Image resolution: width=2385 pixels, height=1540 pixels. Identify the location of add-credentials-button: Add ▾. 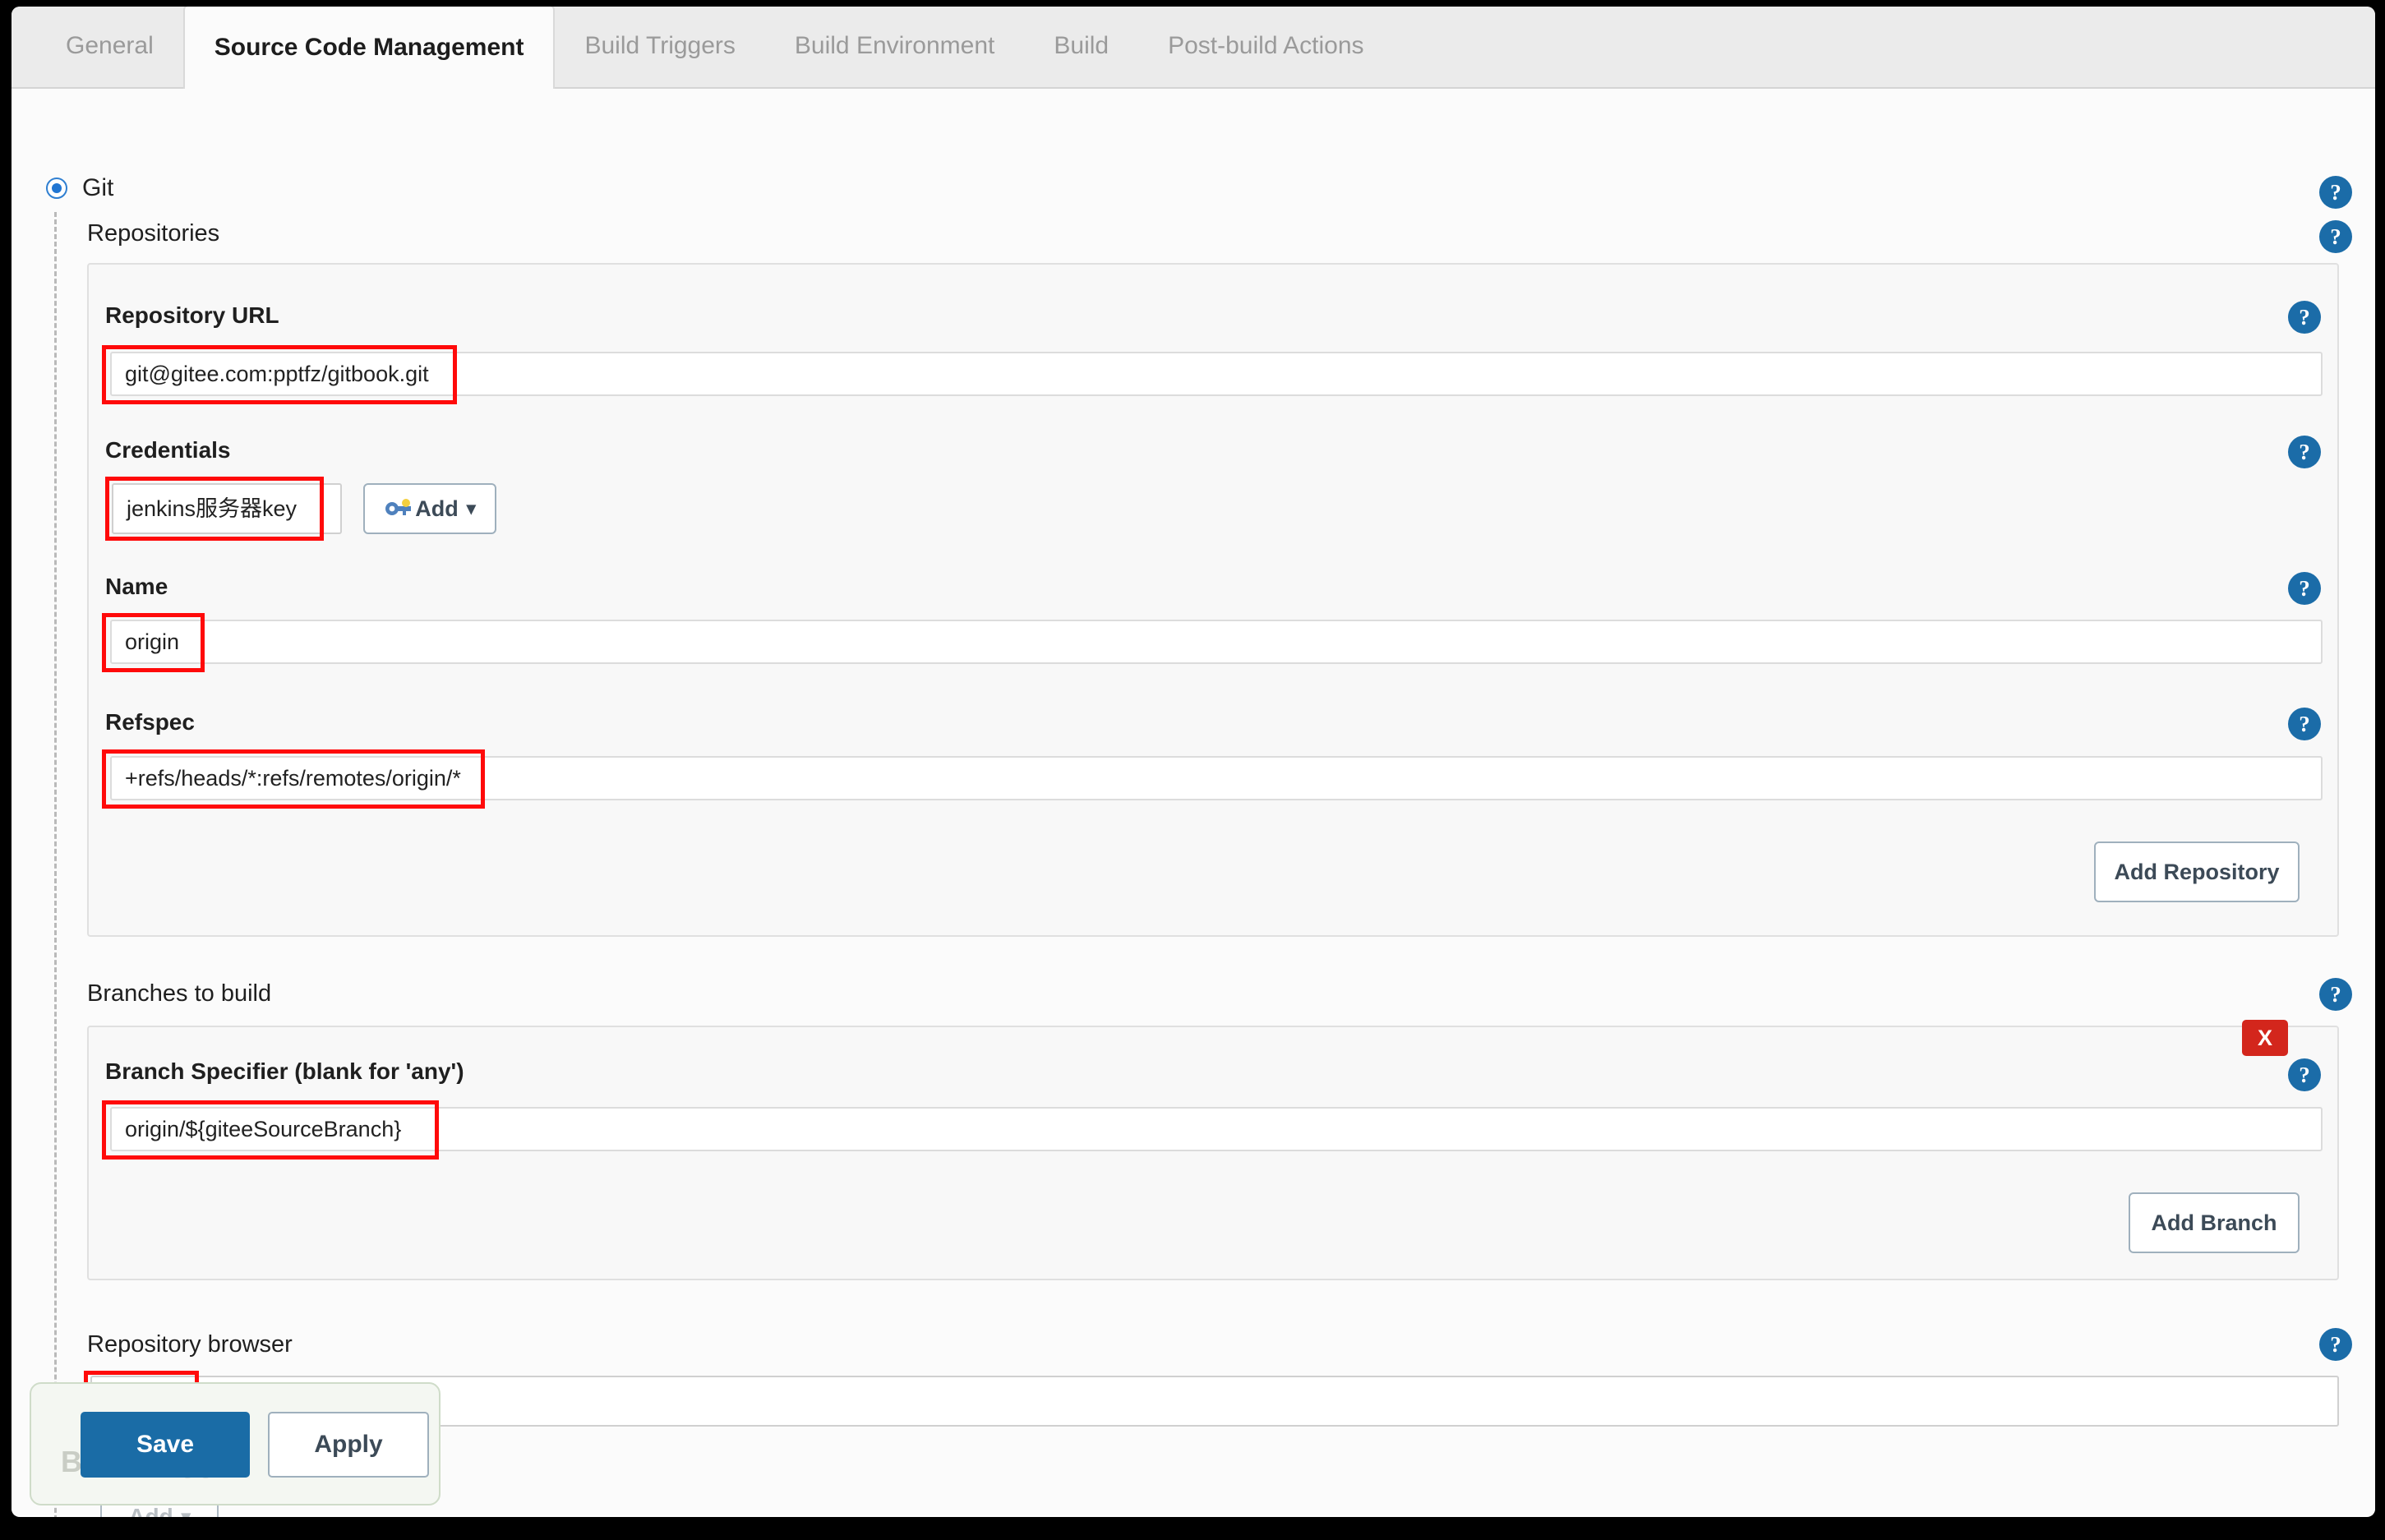
(429, 509).